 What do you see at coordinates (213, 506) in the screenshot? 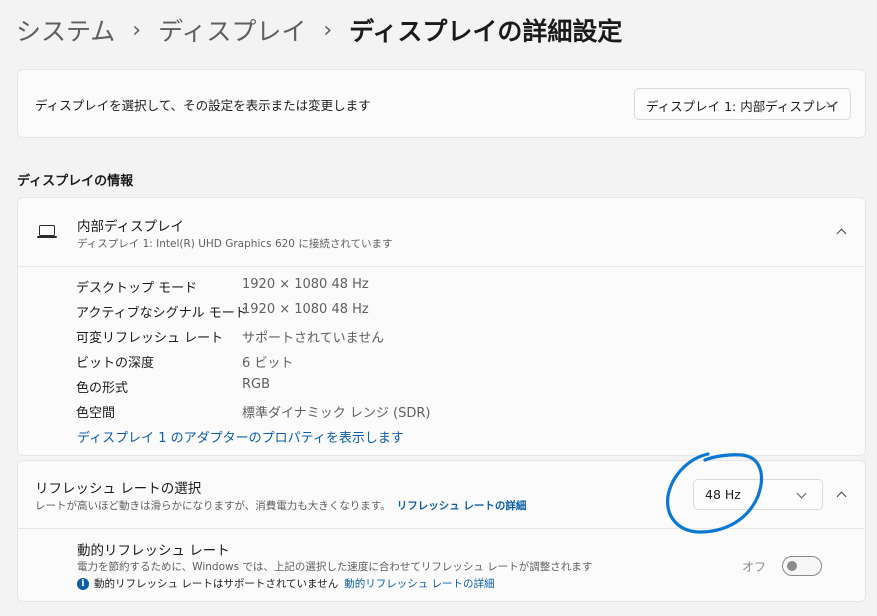
I see `refresh-rate-description: レートが高いほど動きは滑らかになりますが、消費電力も大きくなります。` at bounding box center [213, 506].